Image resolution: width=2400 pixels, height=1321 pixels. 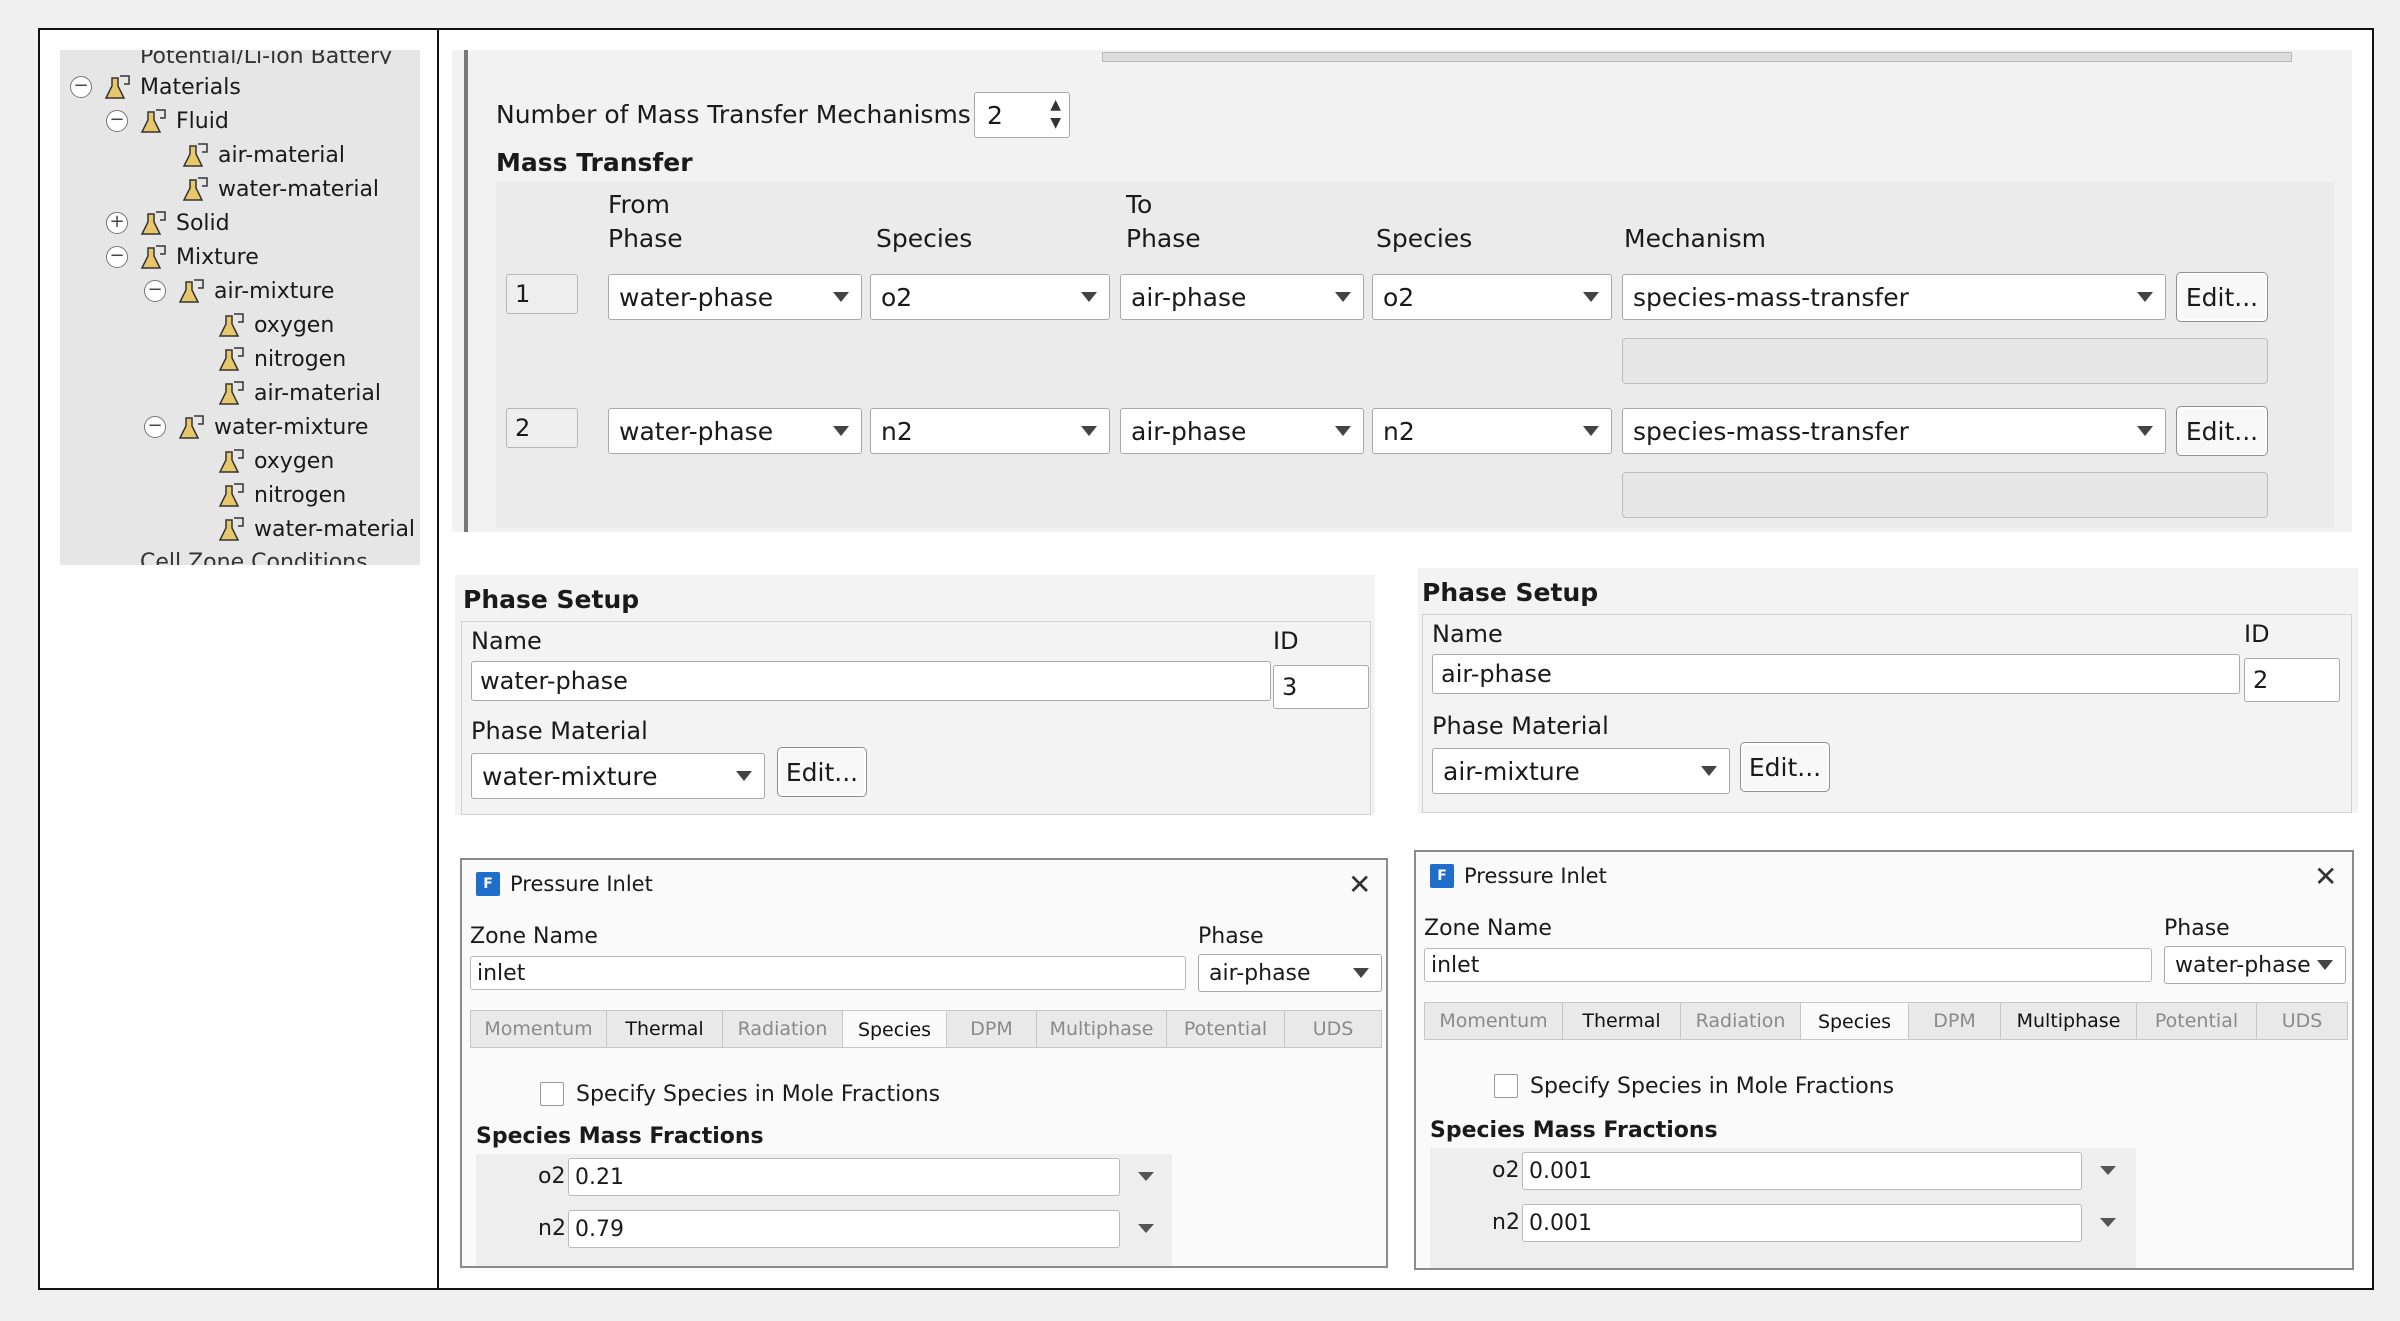 What do you see at coordinates (1492, 431) in the screenshot?
I see `row-2-to-species-select: n2` at bounding box center [1492, 431].